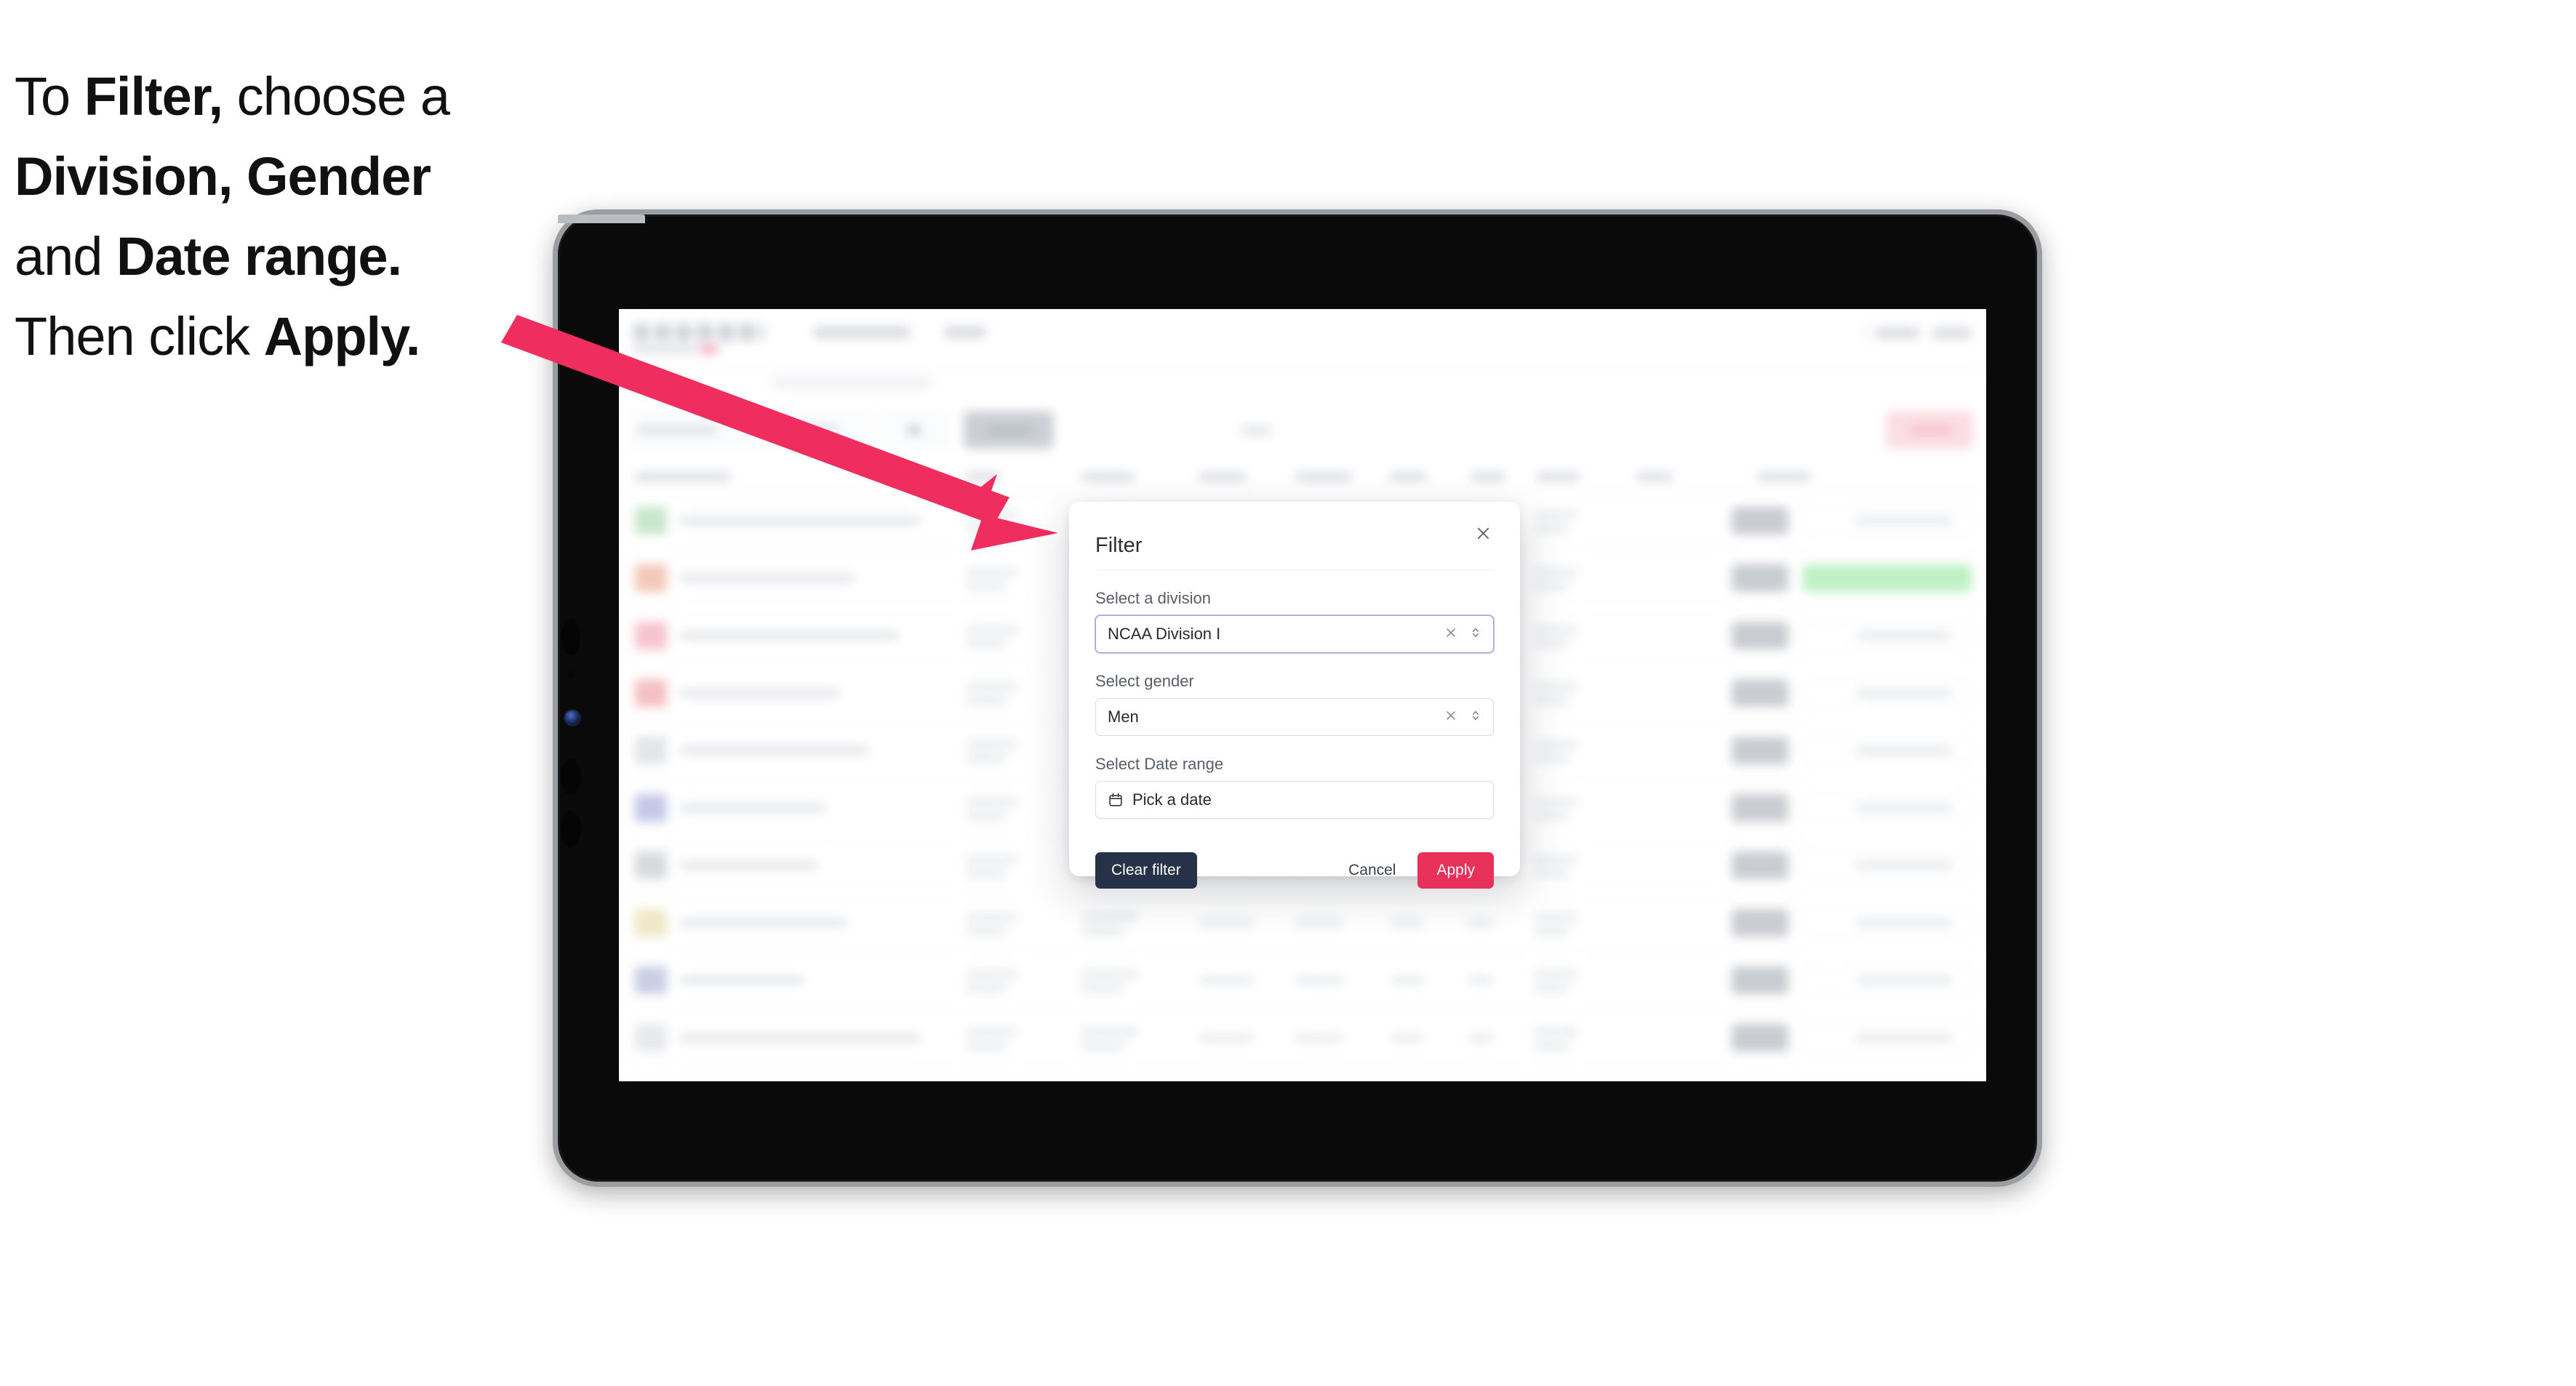 This screenshot has height=1386, width=2576. What do you see at coordinates (1302, 429) in the screenshot?
I see `table-toolbar` at bounding box center [1302, 429].